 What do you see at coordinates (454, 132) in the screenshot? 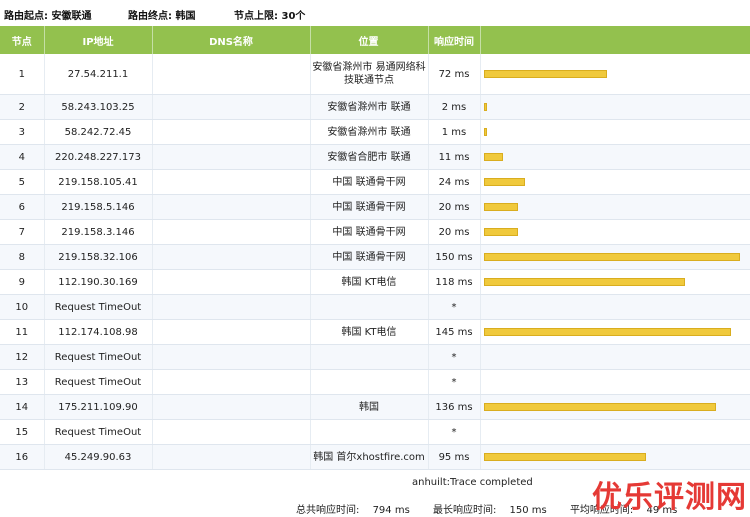
I see `response-time-cell: 1 ms` at bounding box center [454, 132].